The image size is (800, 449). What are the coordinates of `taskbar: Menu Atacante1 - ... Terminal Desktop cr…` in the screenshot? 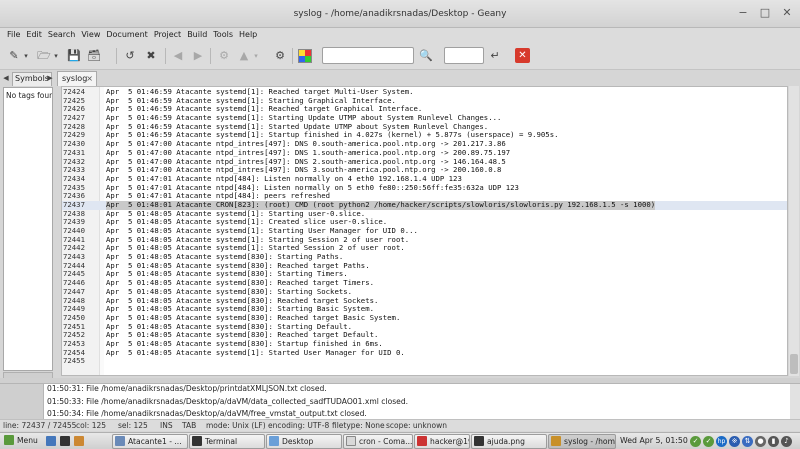 It's located at (400, 440).